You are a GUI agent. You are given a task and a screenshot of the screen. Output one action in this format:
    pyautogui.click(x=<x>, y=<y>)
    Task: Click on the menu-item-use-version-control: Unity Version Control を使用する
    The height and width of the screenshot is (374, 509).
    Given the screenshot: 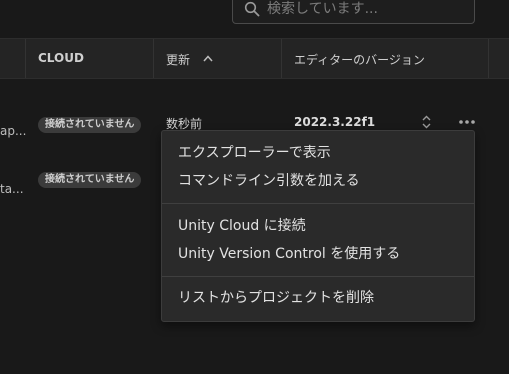 What is the action you would take?
    pyautogui.click(x=318, y=254)
    